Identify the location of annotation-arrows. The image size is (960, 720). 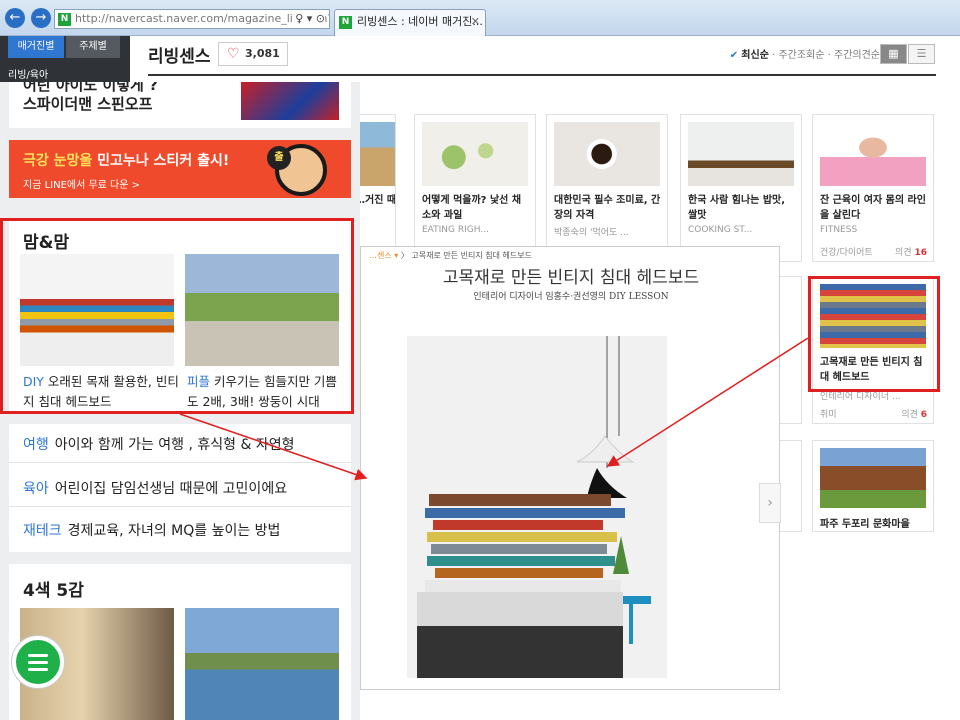
(494, 409).